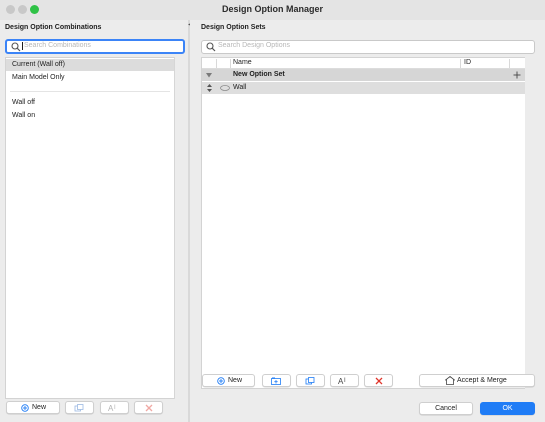  What do you see at coordinates (240, 87) in the screenshot?
I see `option-label: Wall` at bounding box center [240, 87].